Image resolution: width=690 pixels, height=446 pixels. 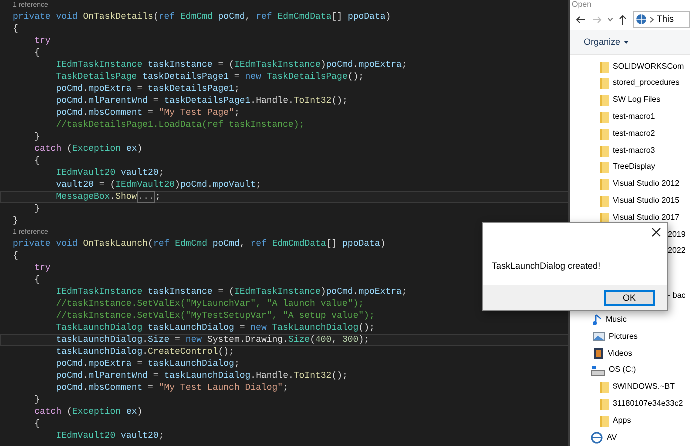 What do you see at coordinates (599, 336) in the screenshot?
I see `picture-icon` at bounding box center [599, 336].